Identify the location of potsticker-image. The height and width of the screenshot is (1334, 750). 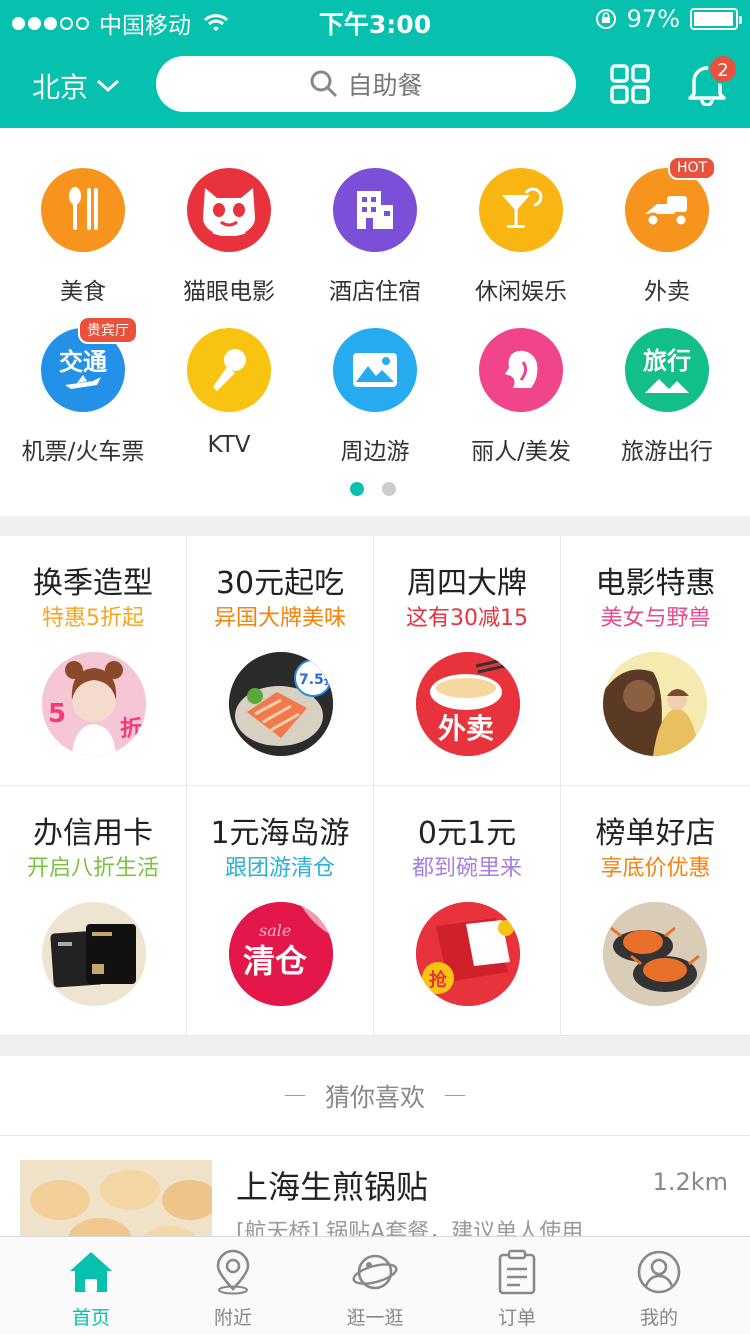
(116, 1198).